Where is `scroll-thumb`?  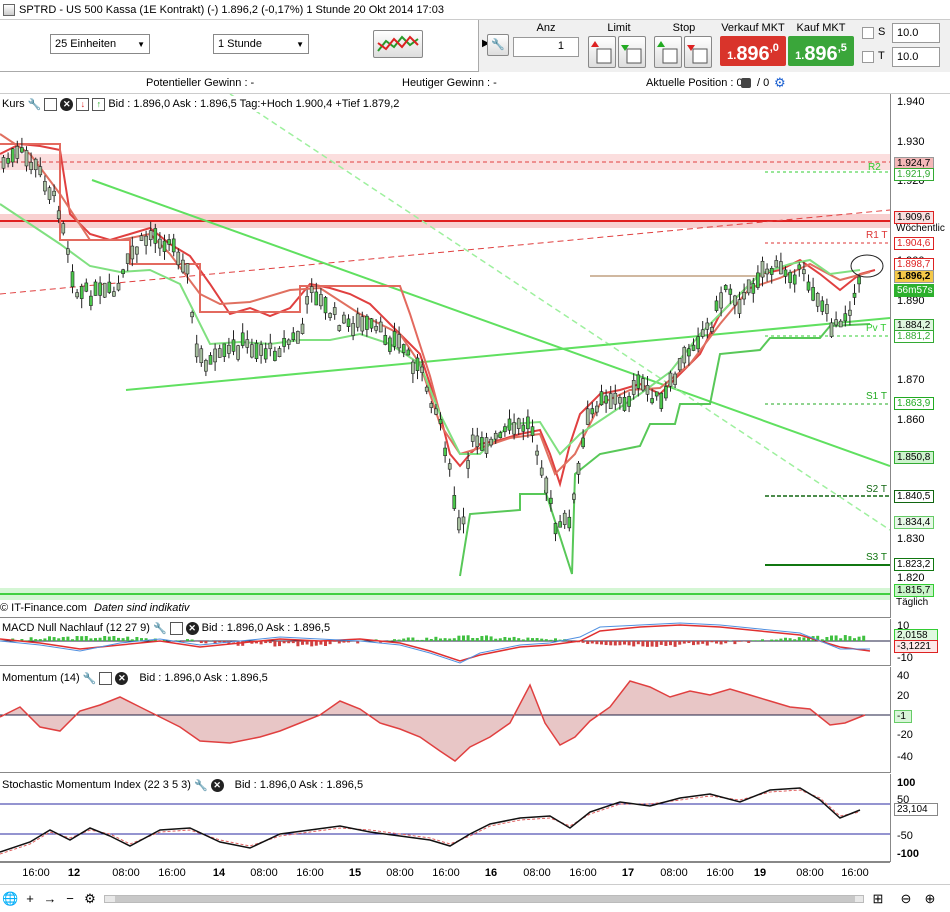
scroll-thumb is located at coordinates (485, 899).